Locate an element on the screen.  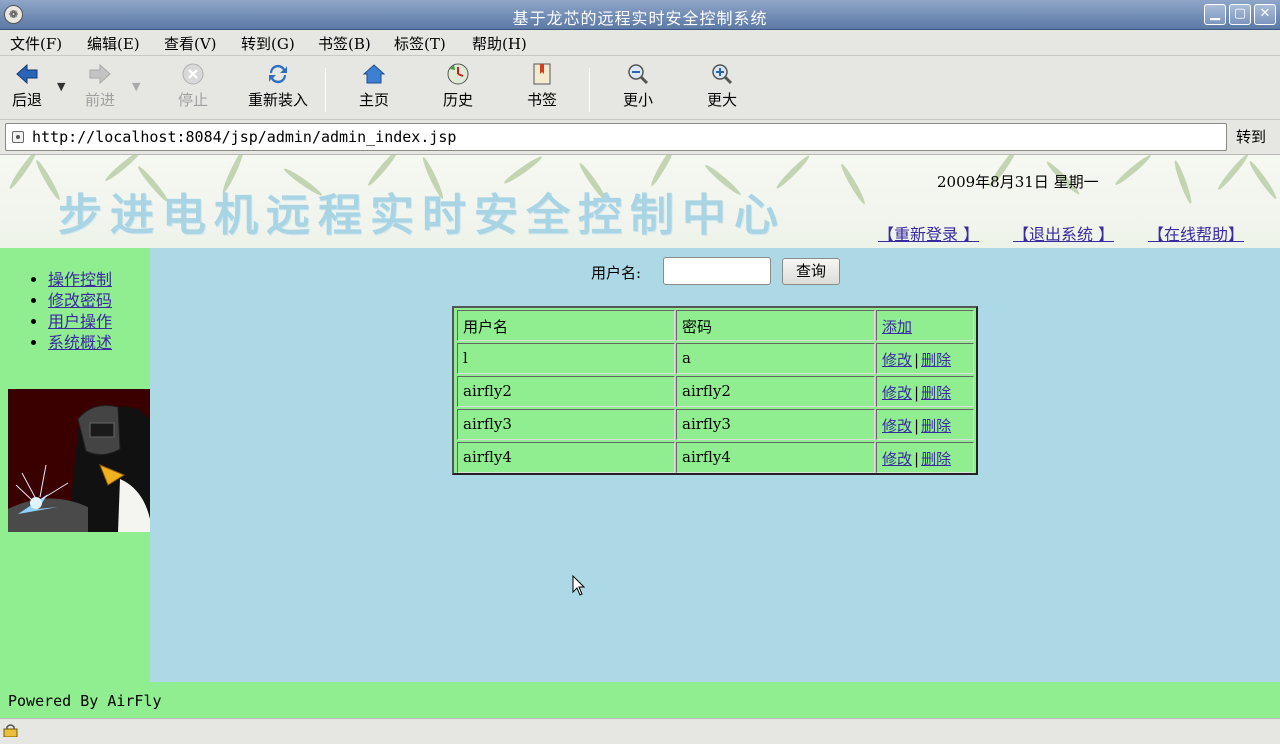
system-overview-link: 系统概述 is located at coordinates (80, 342).